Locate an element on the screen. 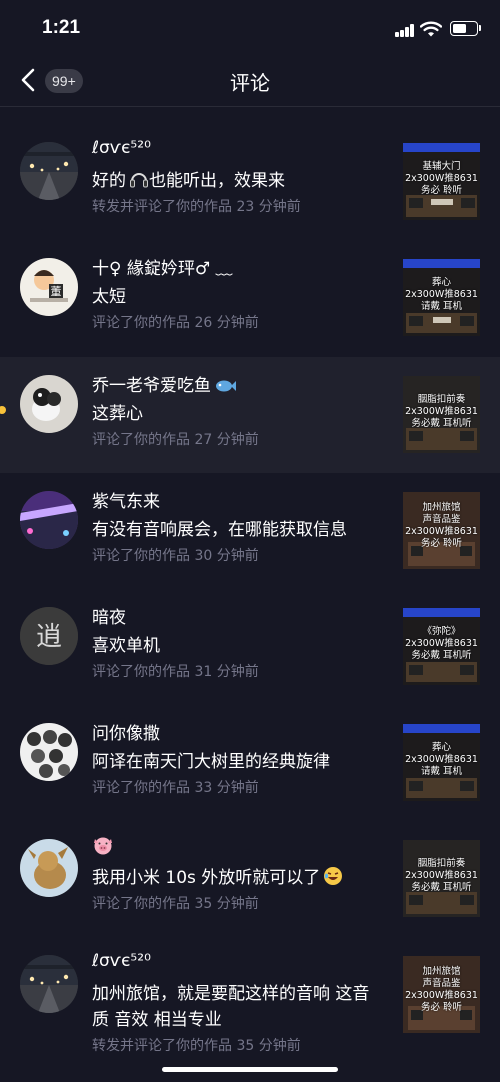 The width and height of the screenshot is (500, 1082). caption-line: 基辅大门 is located at coordinates (441, 166).